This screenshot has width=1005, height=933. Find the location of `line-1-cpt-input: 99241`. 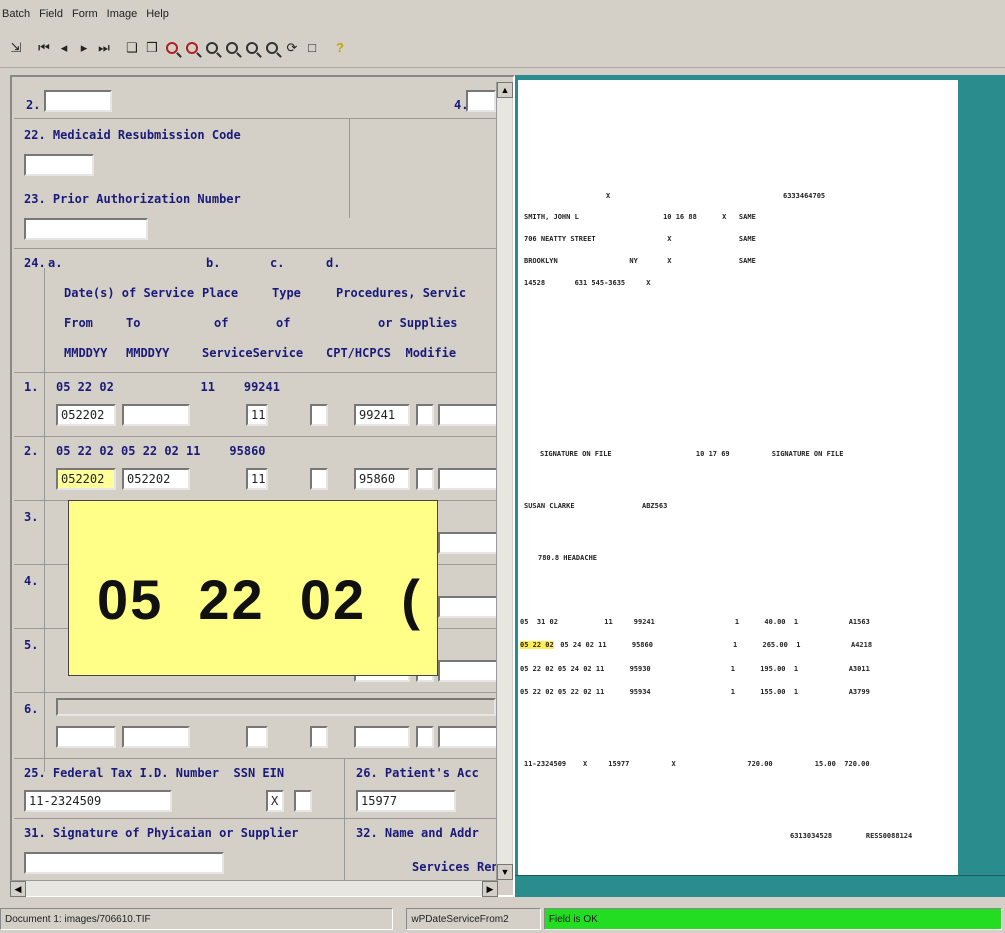

line-1-cpt-input: 99241 is located at coordinates (382, 415).